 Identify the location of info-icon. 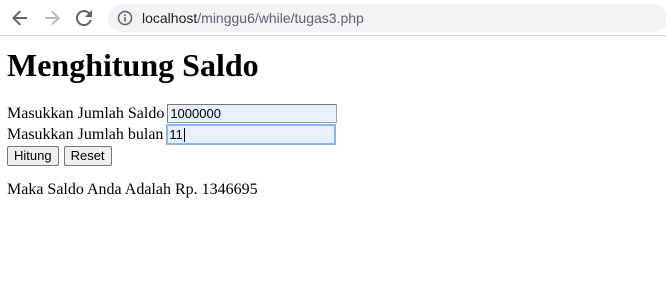
(125, 18).